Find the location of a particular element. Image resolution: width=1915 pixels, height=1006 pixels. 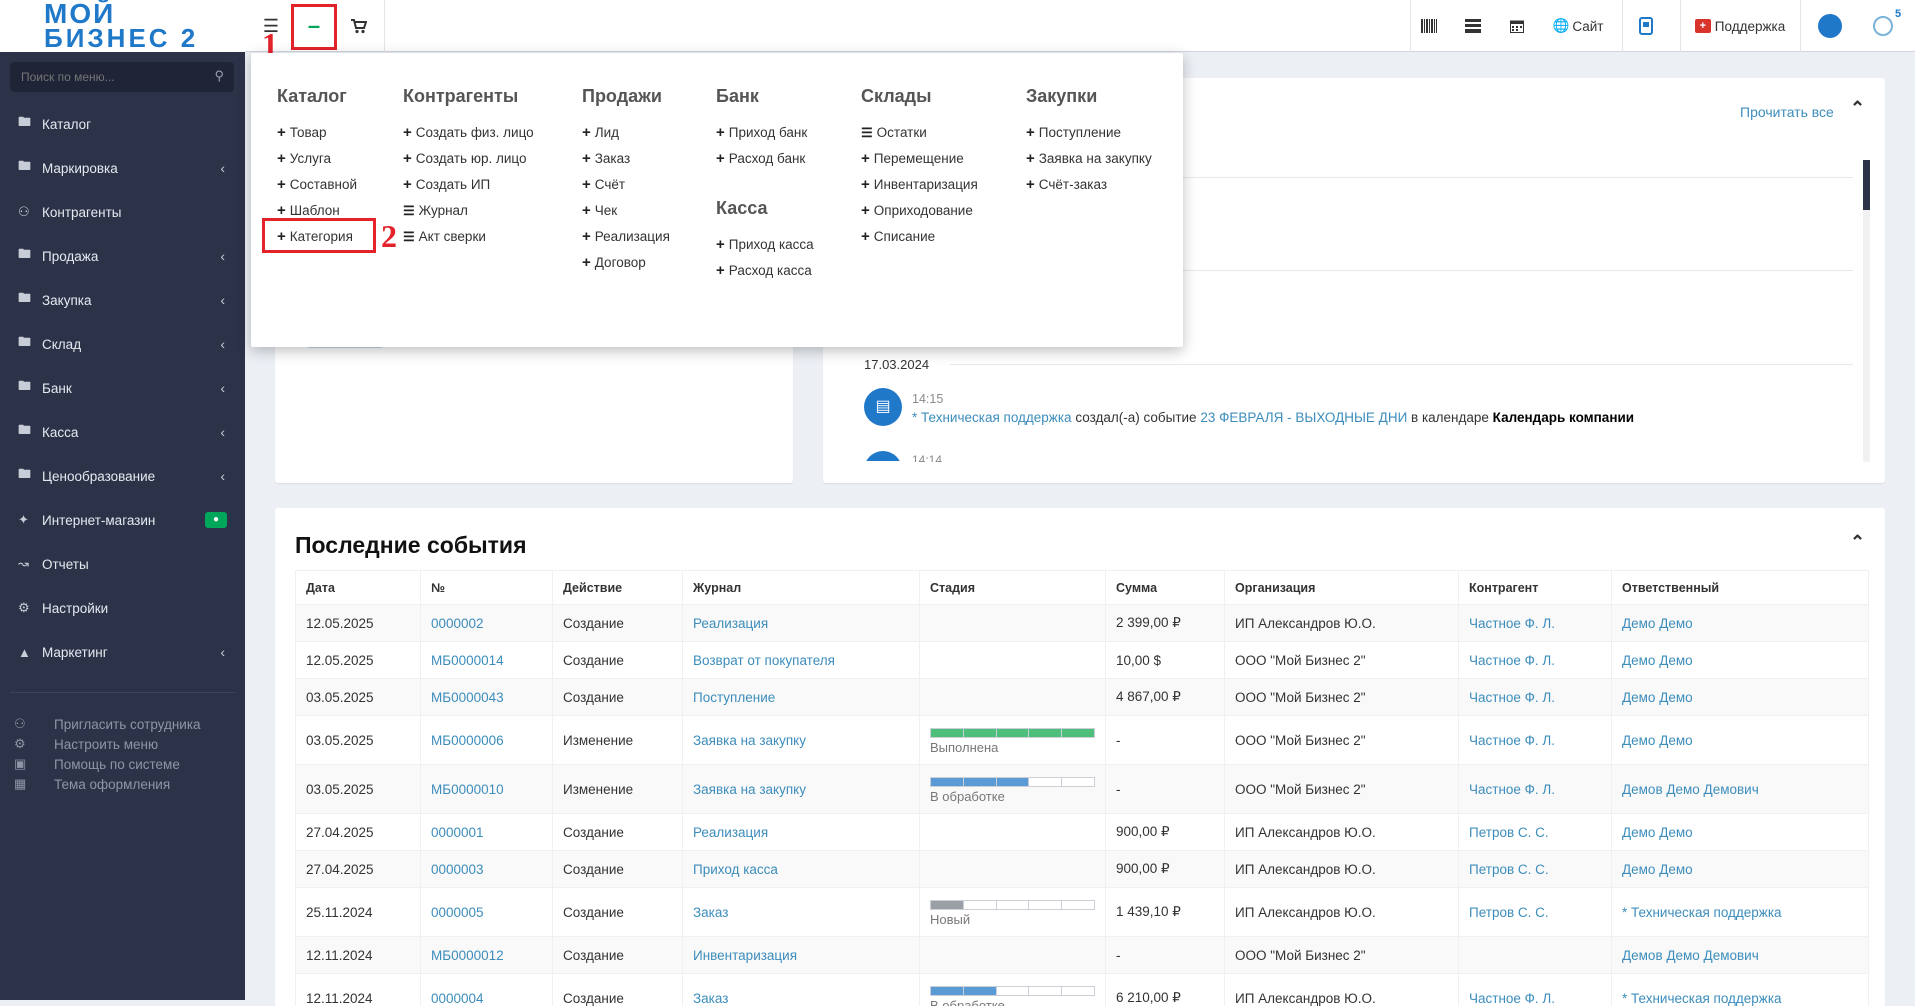

column-header-sum: Сумма is located at coordinates (1165, 587).